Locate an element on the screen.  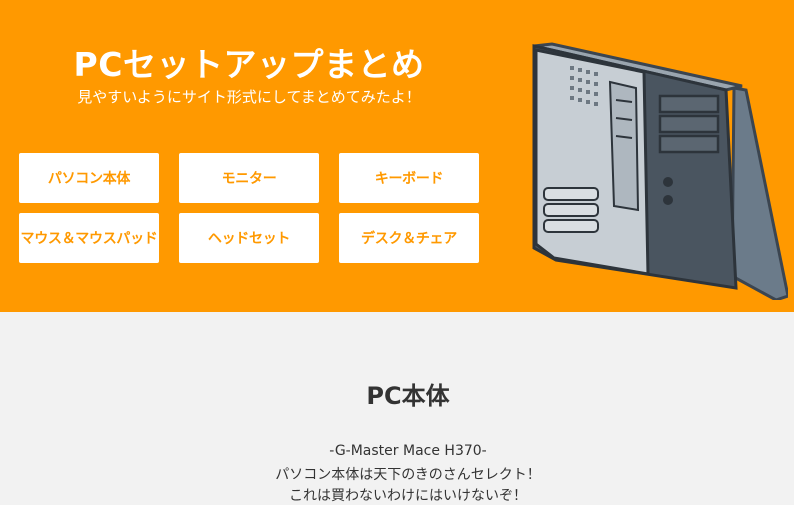
nav-button-pc: パソコン本体 is located at coordinates (89, 178).